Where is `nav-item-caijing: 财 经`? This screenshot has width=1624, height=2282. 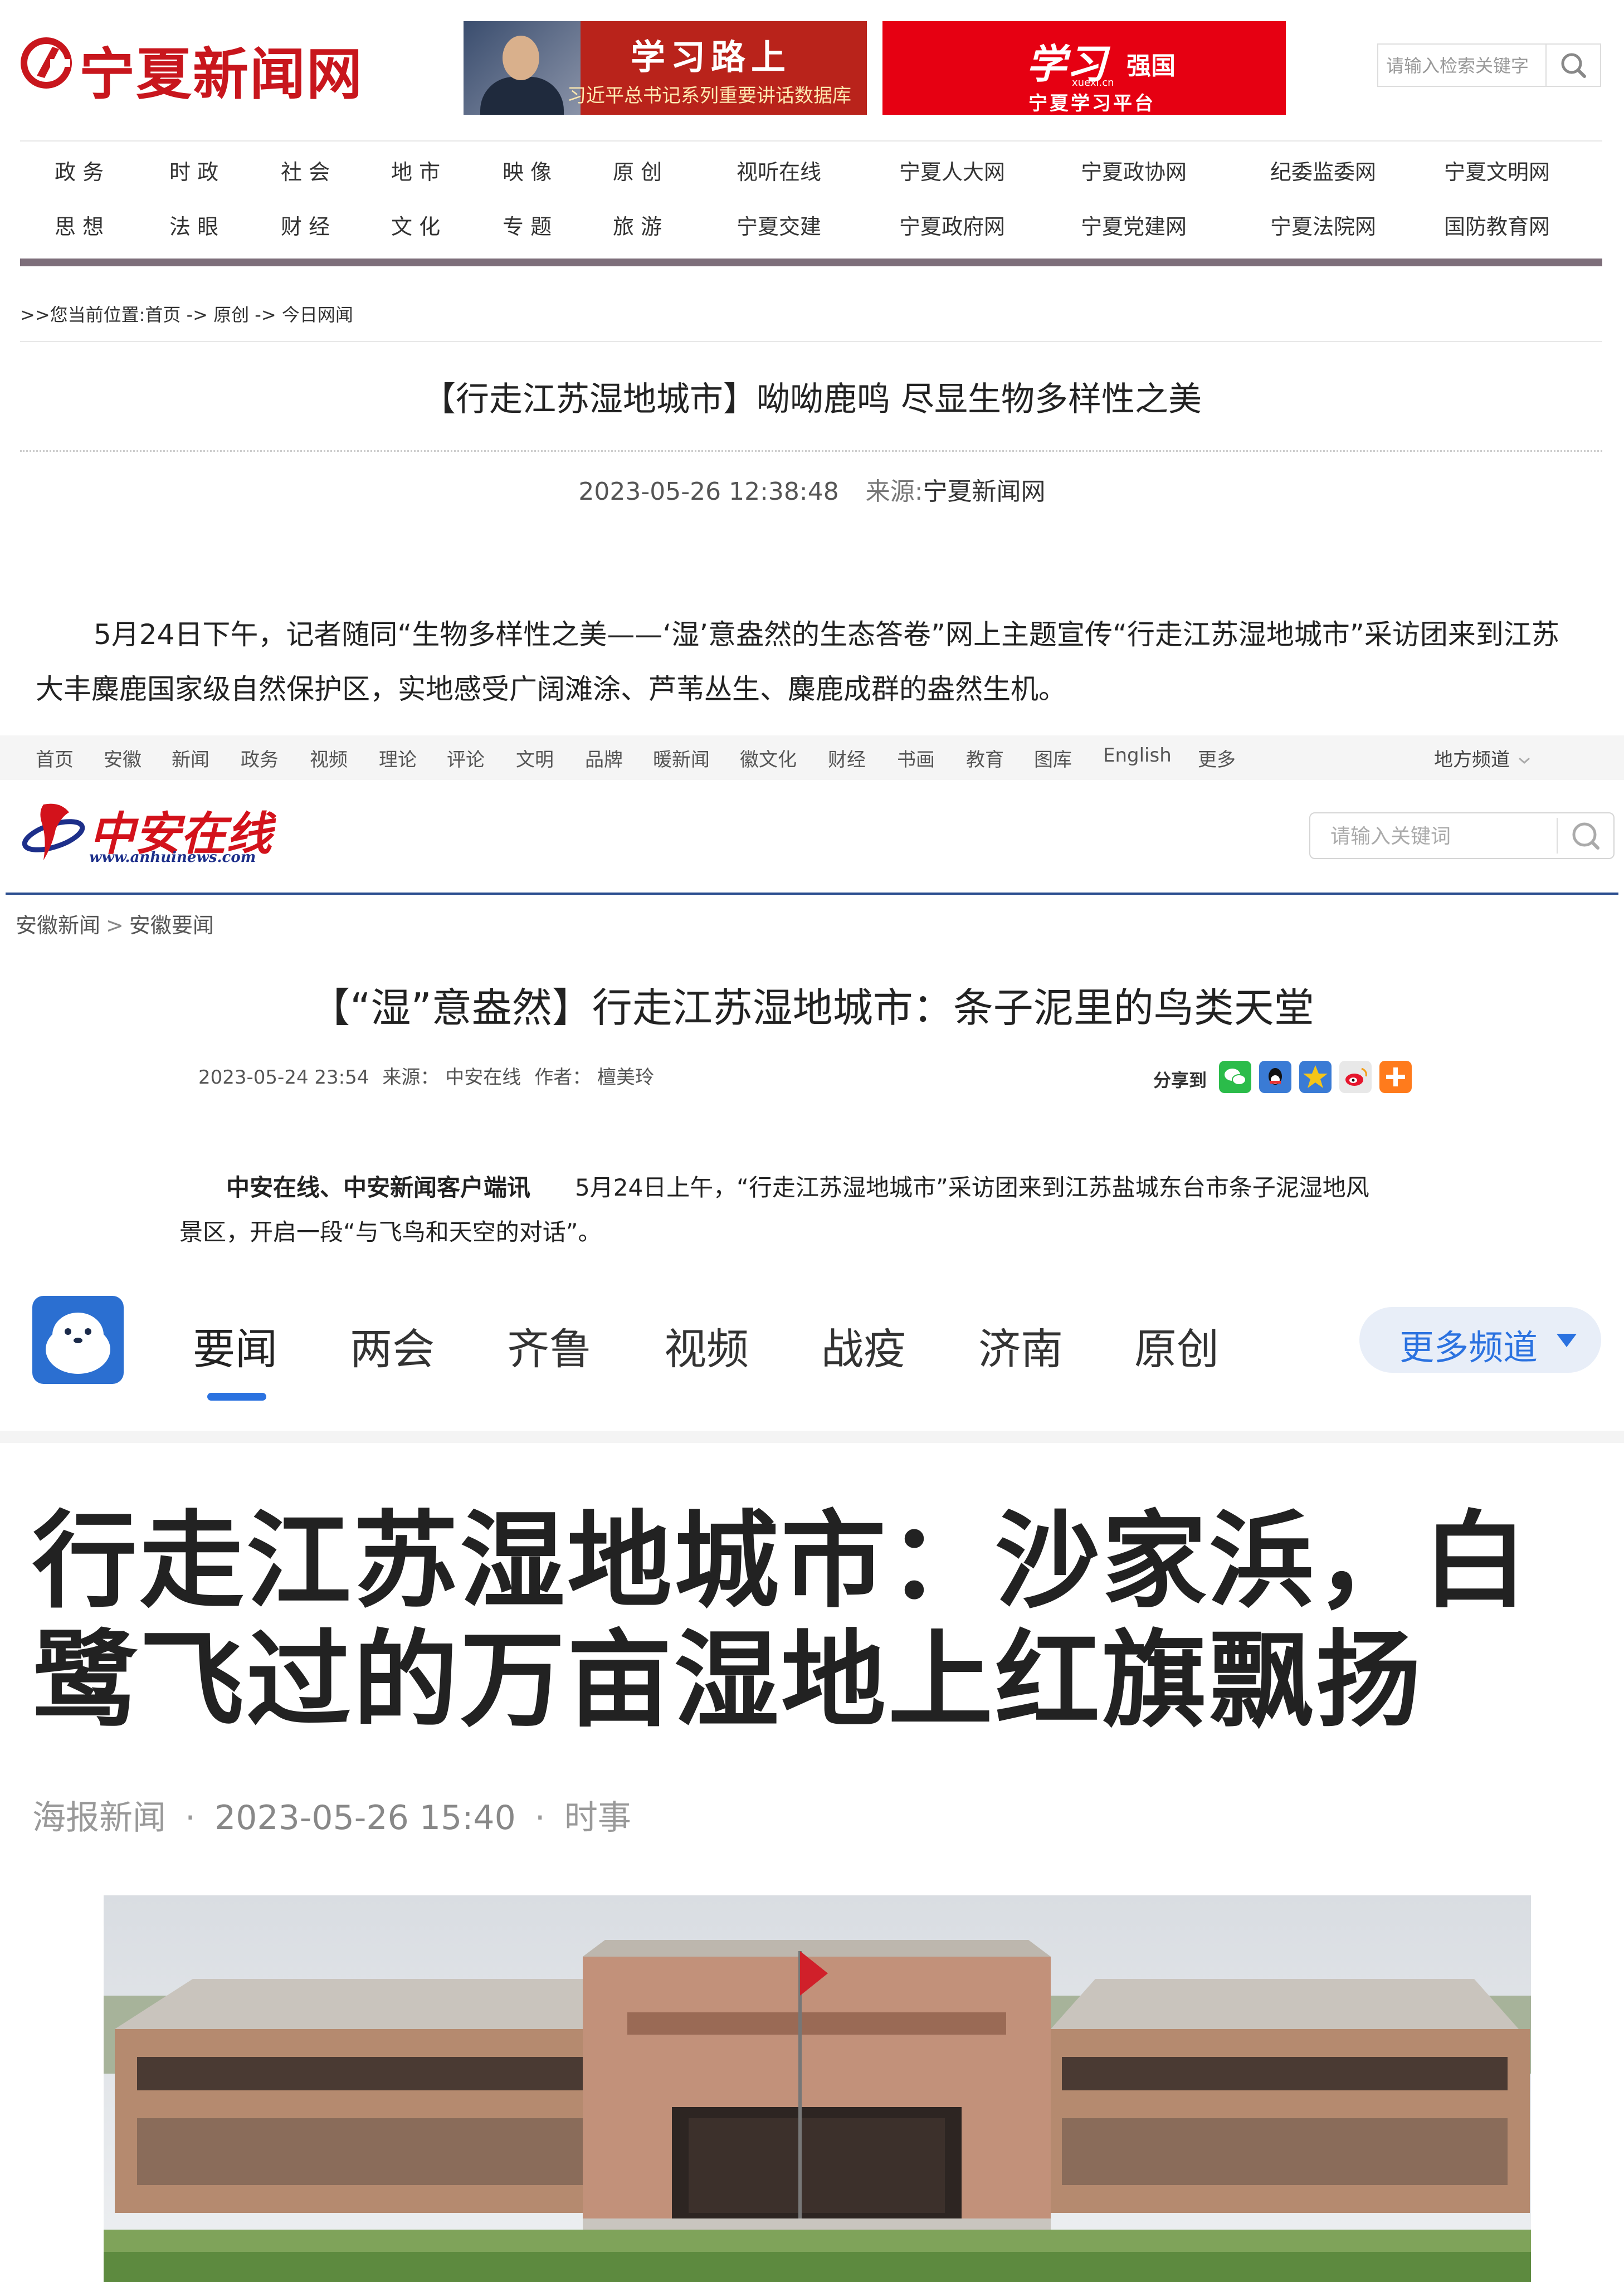 nav-item-caijing: 财 经 is located at coordinates (306, 224).